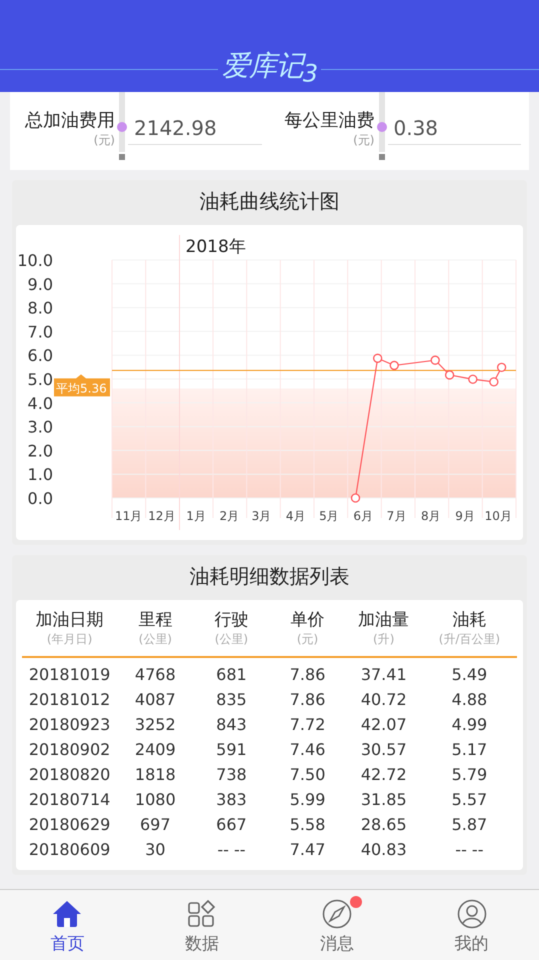  I want to click on table-cell: 738, so click(231, 774).